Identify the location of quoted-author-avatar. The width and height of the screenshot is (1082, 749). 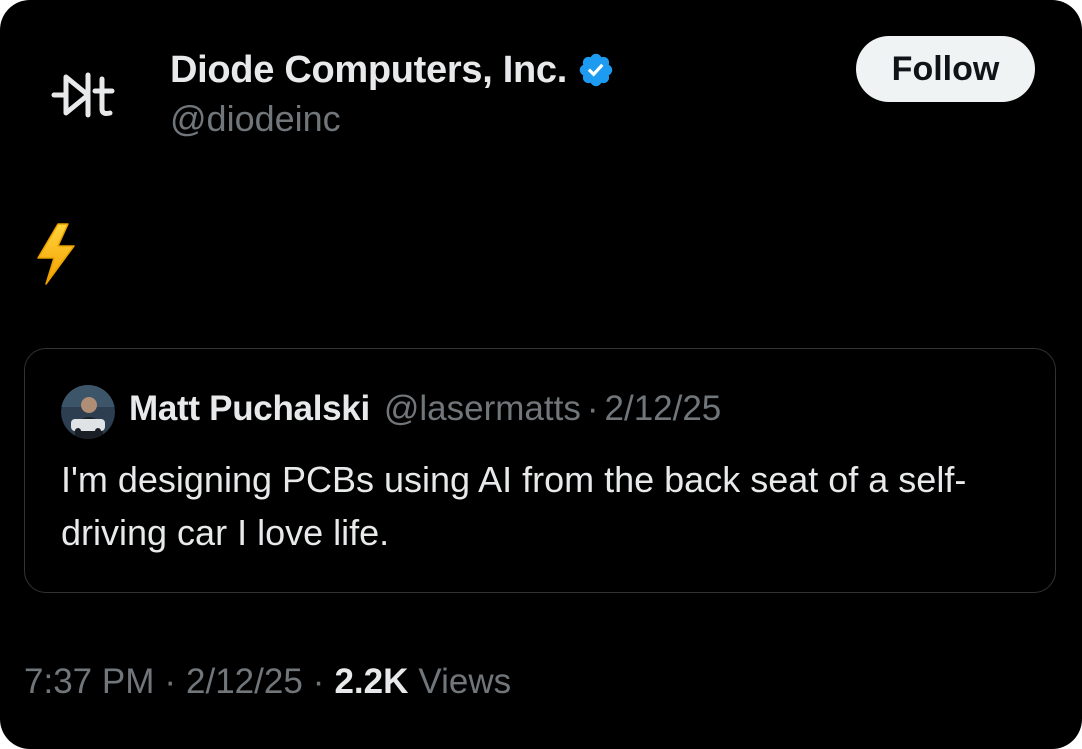
(88, 412).